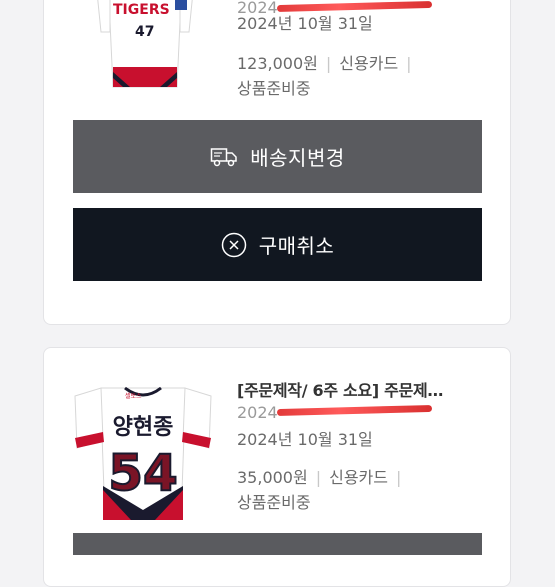  I want to click on redaction-mark, so click(354, 410).